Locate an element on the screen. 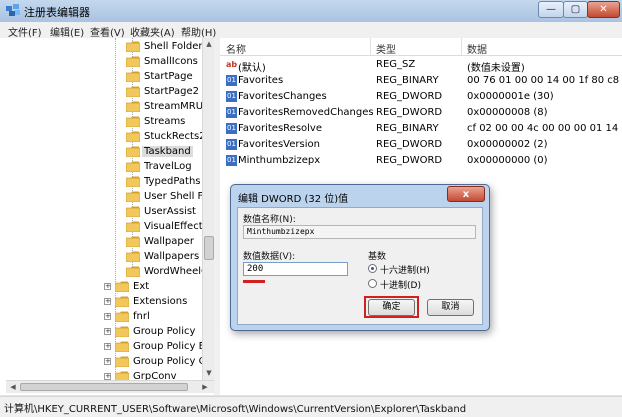  tree-item-label: TravelLog is located at coordinates (168, 166).